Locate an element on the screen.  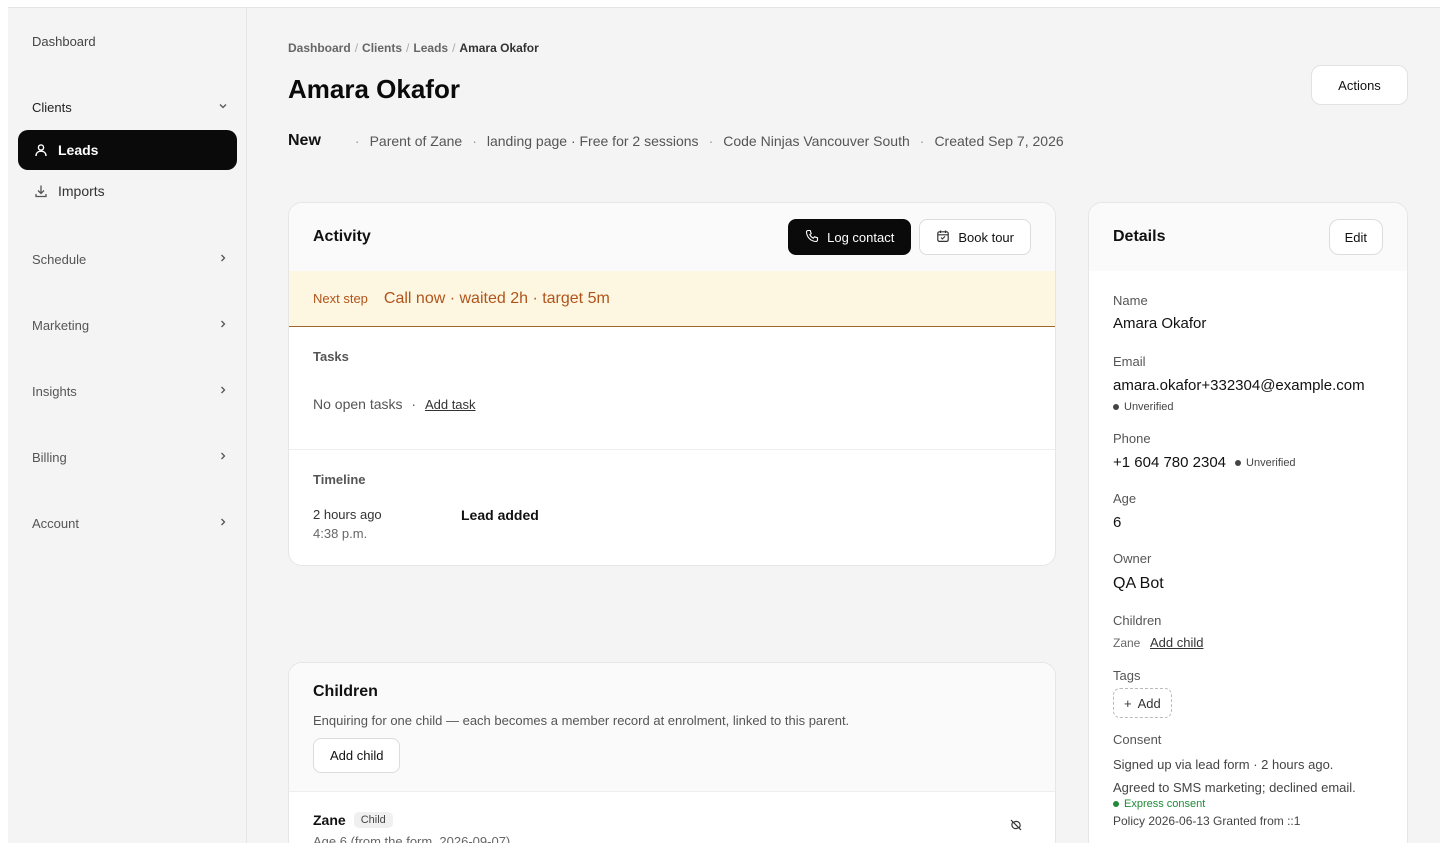
book-tour-label: Book tour is located at coordinates (986, 237).